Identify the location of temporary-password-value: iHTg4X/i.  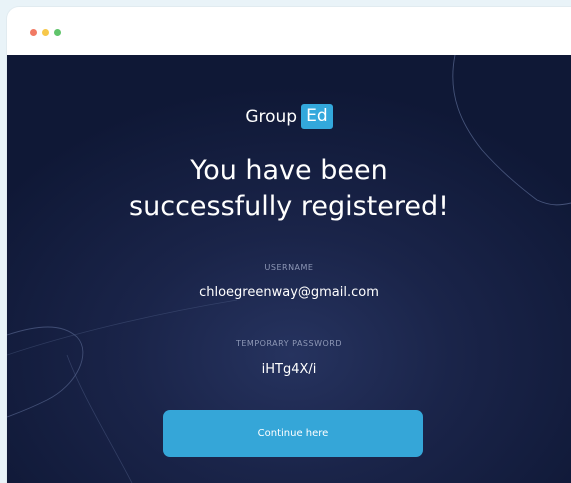
(289, 369).